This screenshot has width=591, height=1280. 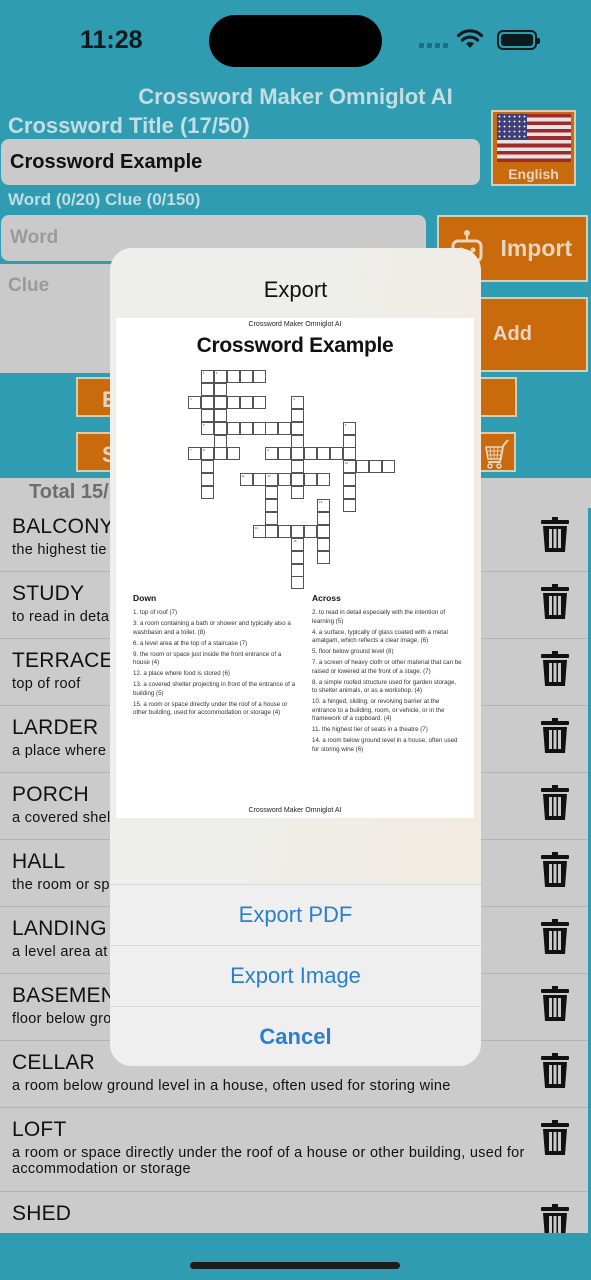 I want to click on grid-cell: 11, so click(x=246, y=480).